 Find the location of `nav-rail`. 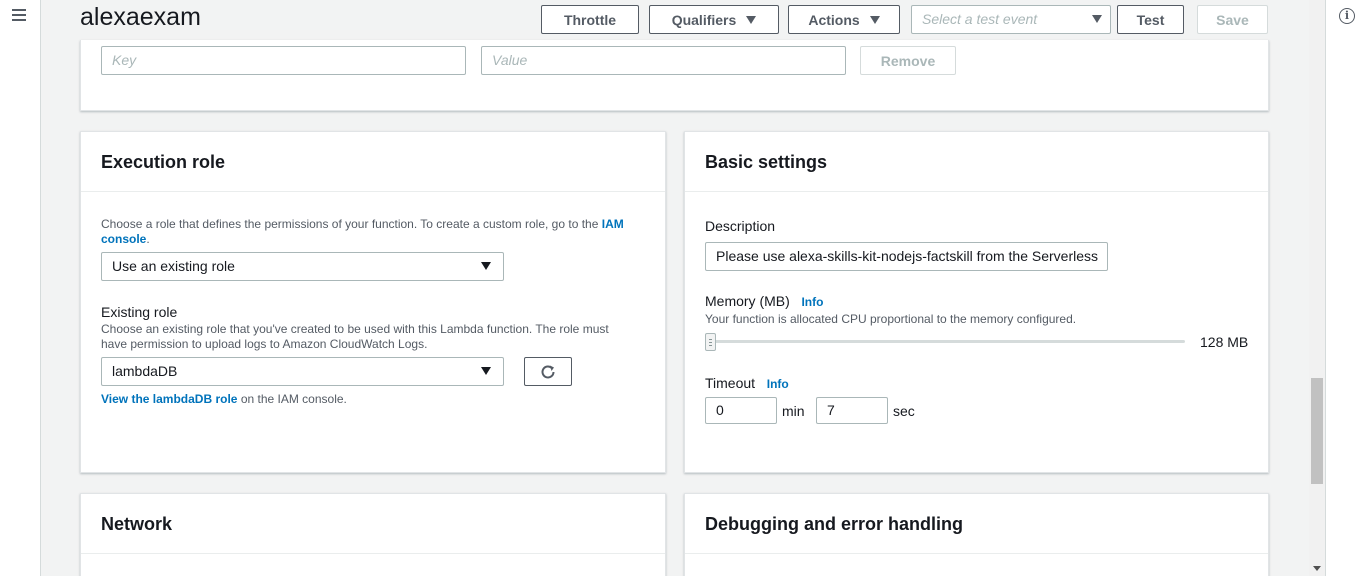

nav-rail is located at coordinates (20, 288).